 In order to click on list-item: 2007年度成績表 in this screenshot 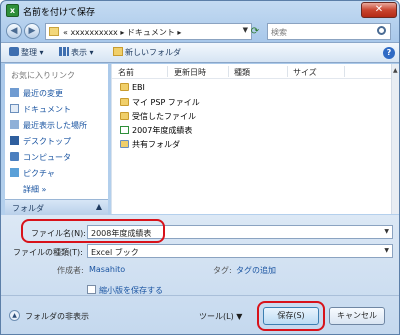, I will do `click(156, 130)`.